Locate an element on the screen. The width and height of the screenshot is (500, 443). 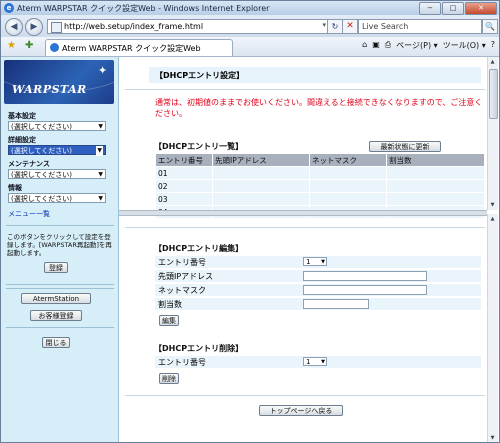
menu-list-link: メニュー一覧 is located at coordinates (29, 214).